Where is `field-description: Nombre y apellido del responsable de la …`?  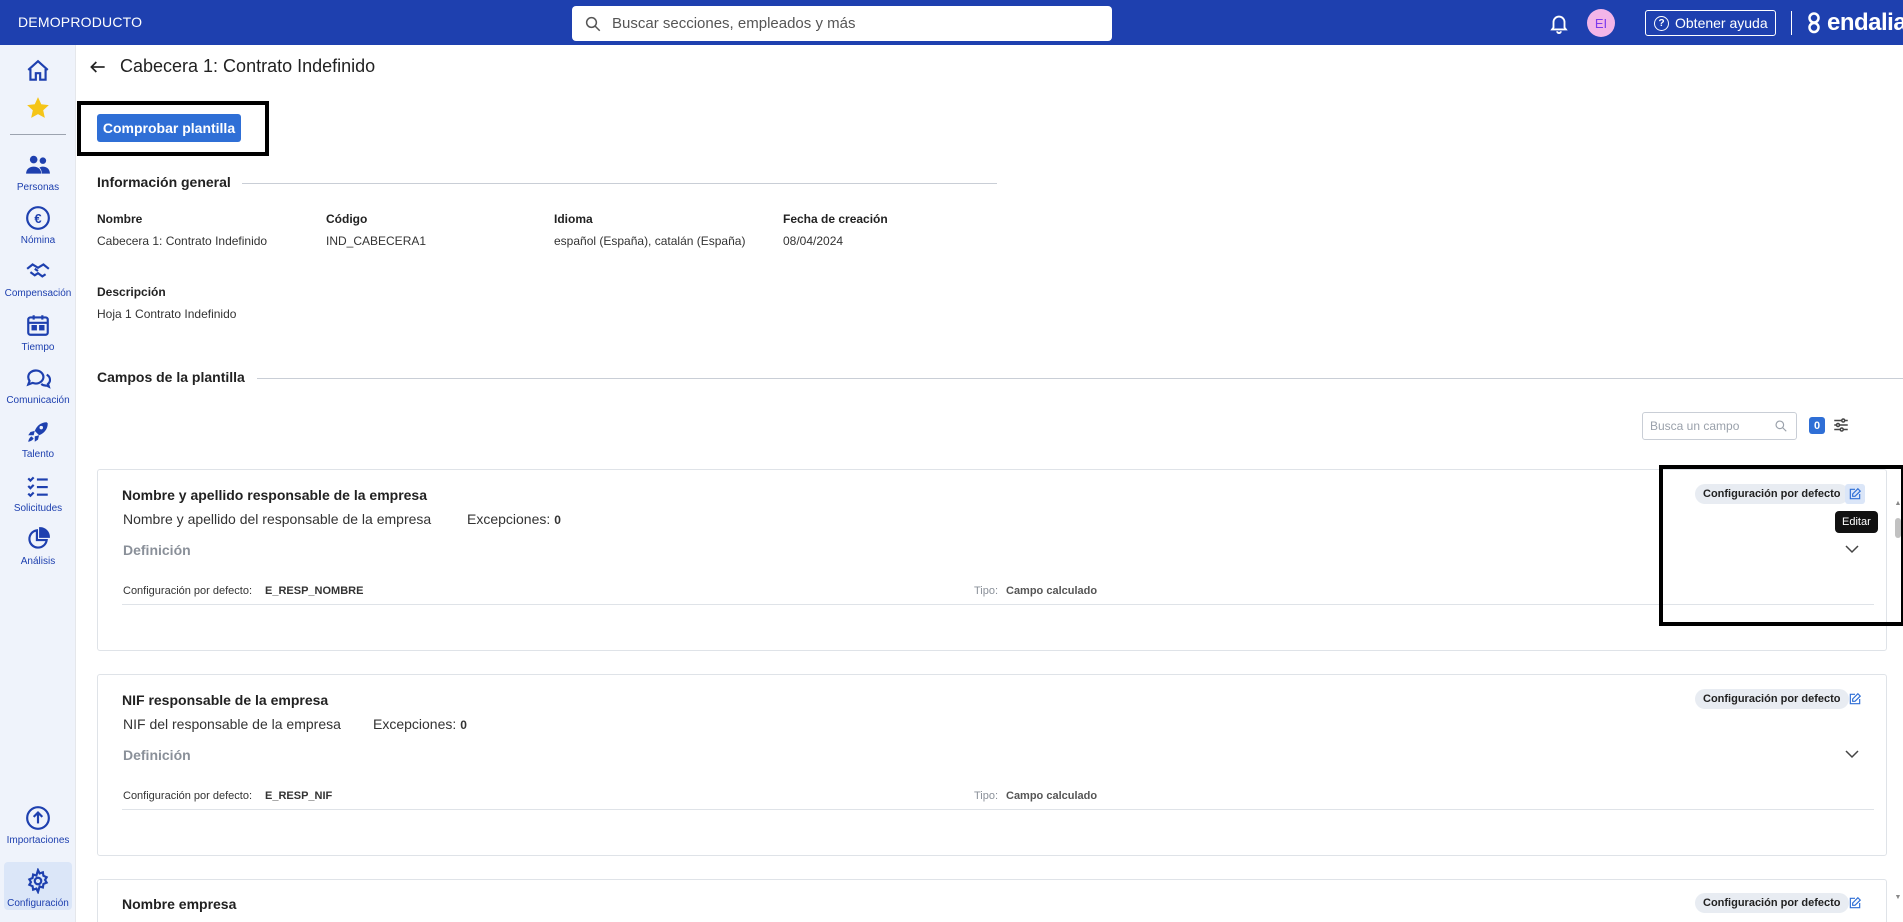 field-description: Nombre y apellido del responsable de la … is located at coordinates (277, 519).